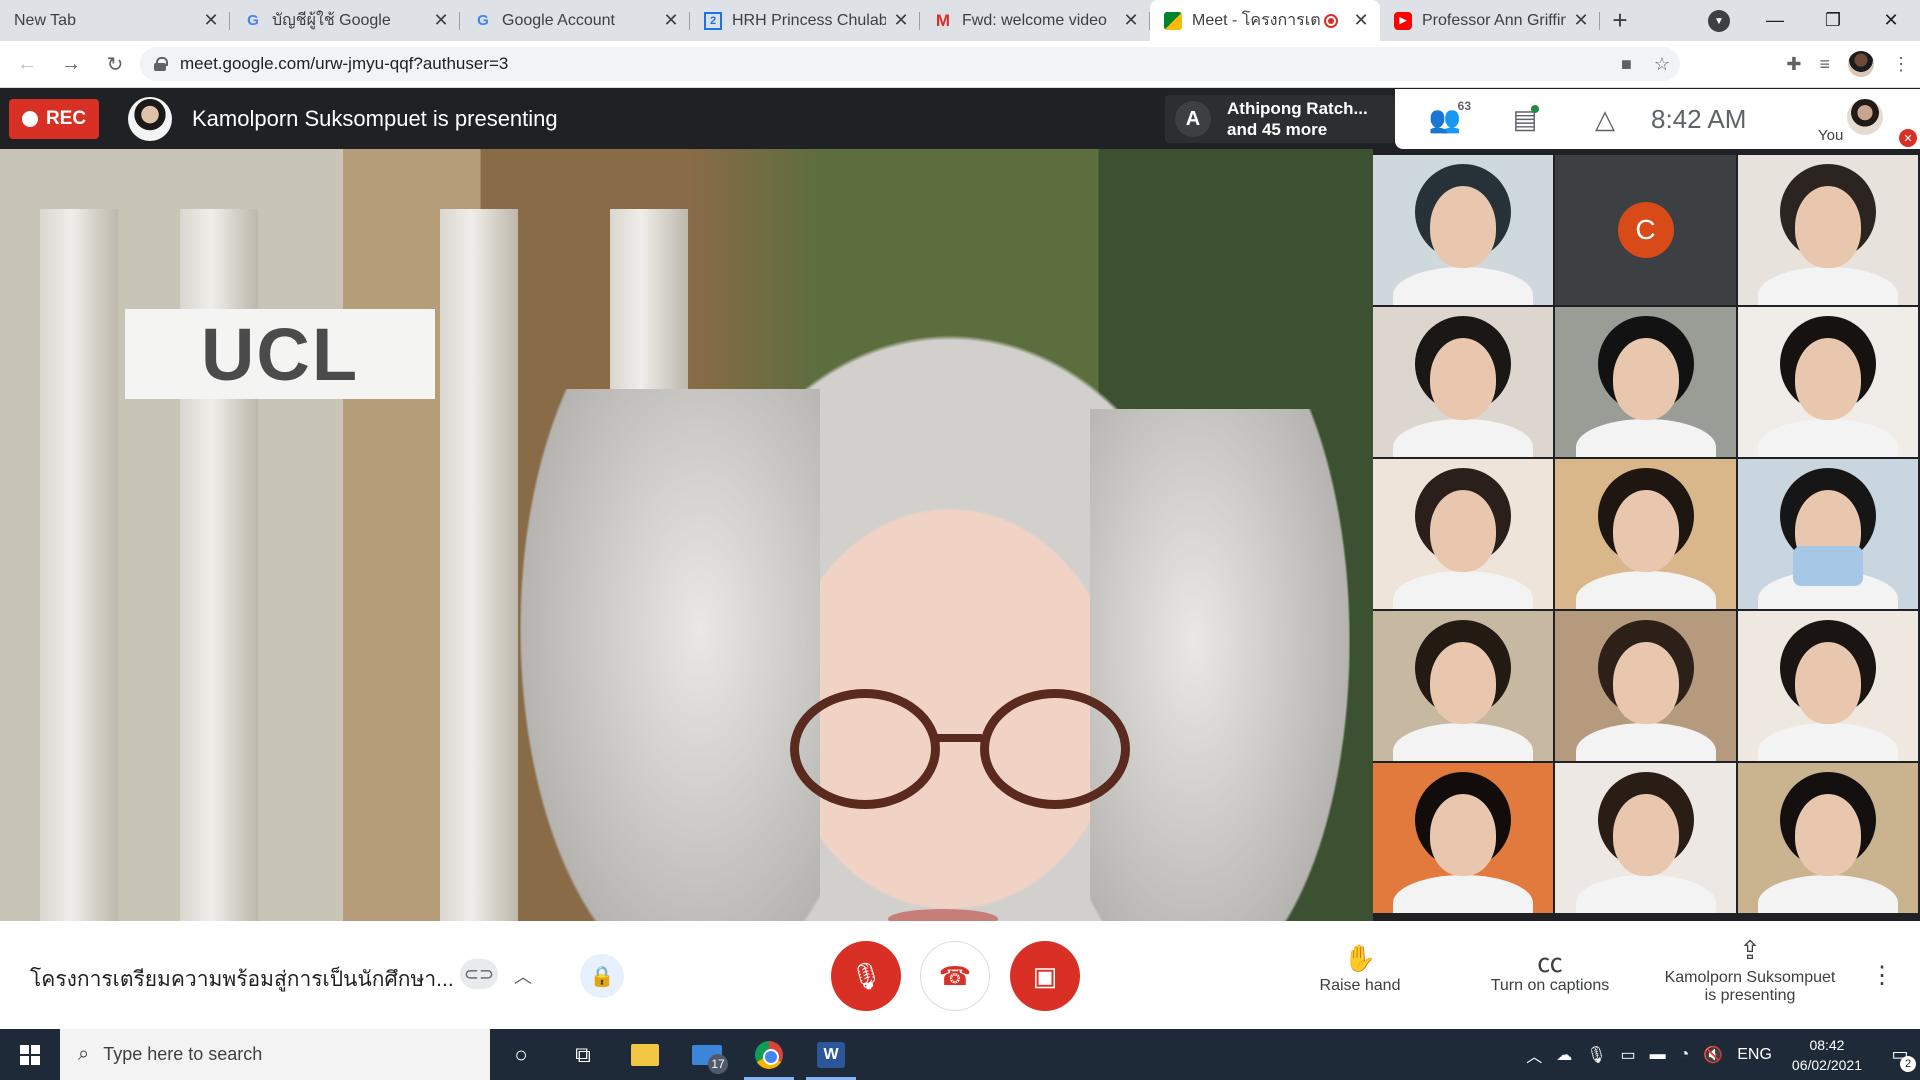  Describe the element at coordinates (1277, 129) in the screenshot. I see `participant-chip-more: and 45 more` at that location.